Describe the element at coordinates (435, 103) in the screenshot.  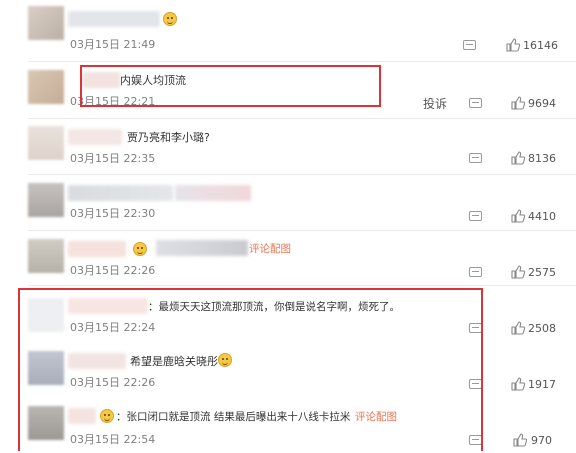
I see `report-button: 投诉` at that location.